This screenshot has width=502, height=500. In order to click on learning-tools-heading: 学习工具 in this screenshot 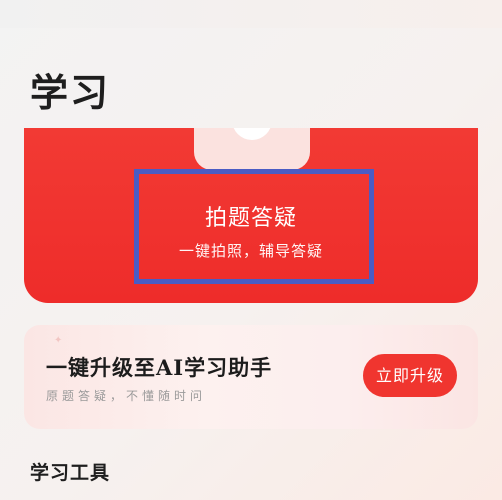, I will do `click(70, 473)`.